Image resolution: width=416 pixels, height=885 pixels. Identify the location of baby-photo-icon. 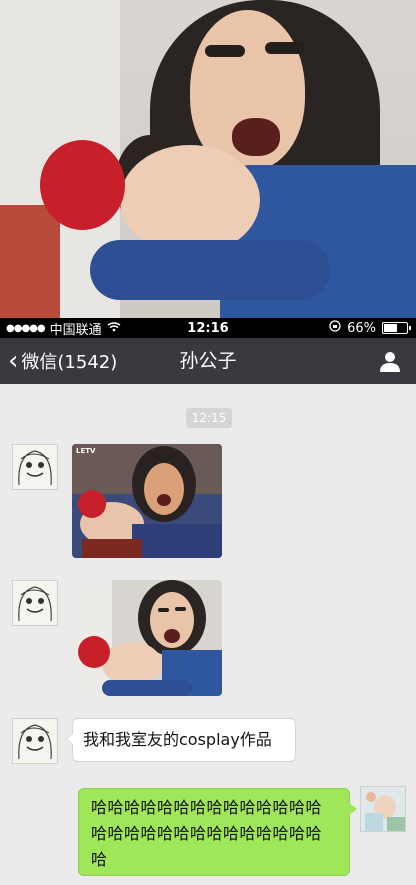
(383, 809).